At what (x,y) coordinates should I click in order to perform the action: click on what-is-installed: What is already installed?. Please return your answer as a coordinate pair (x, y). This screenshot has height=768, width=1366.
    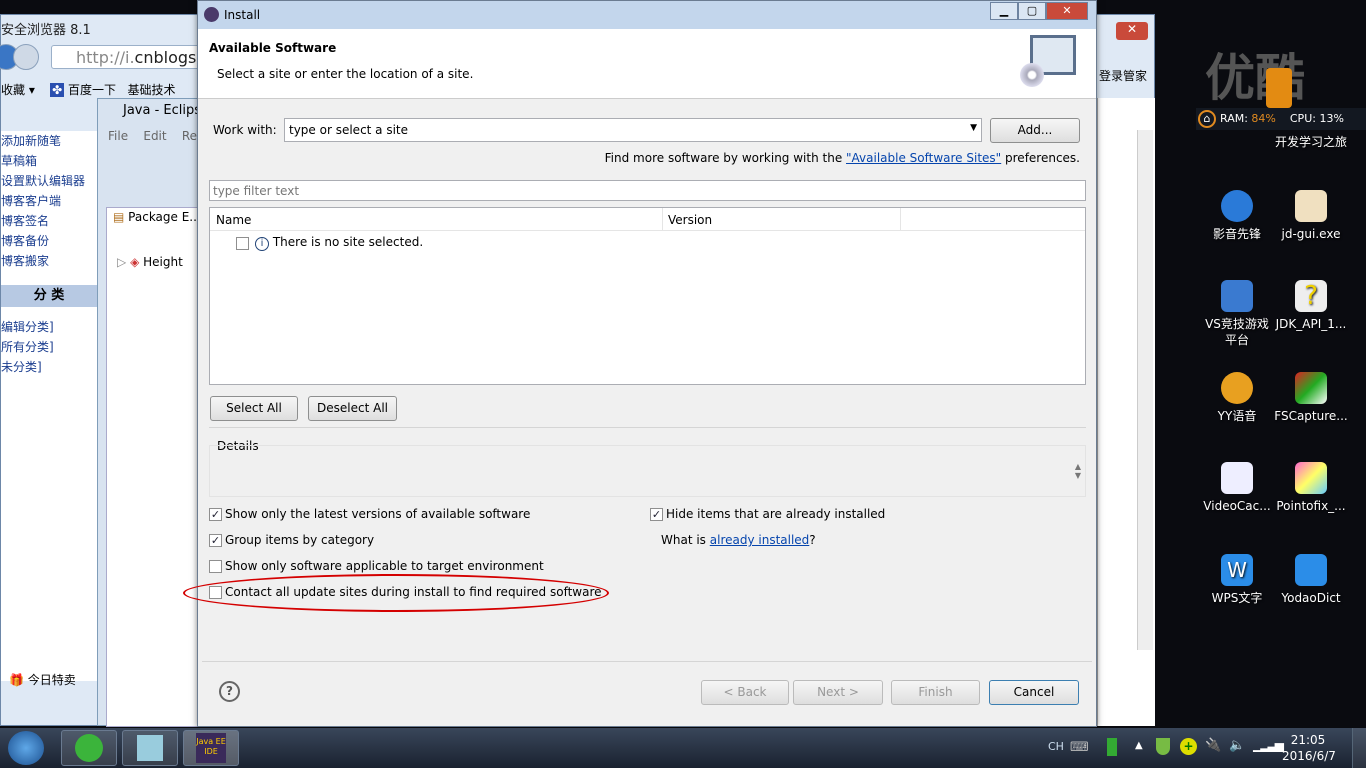
    Looking at the image, I should click on (738, 540).